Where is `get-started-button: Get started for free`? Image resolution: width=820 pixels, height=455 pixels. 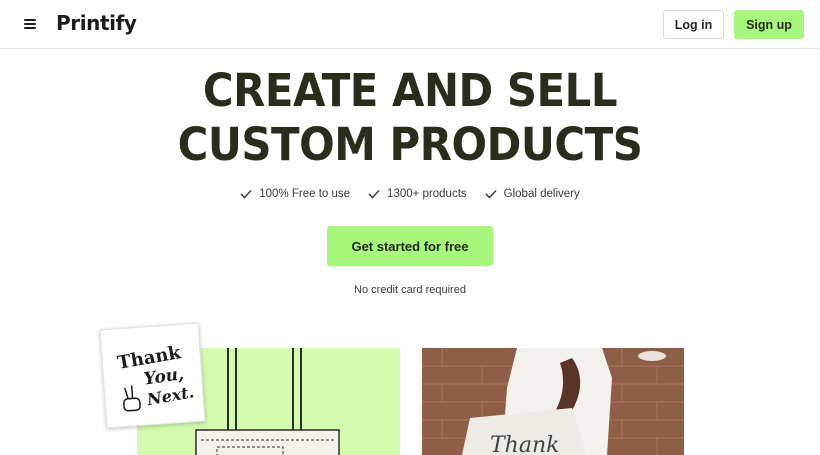
get-started-button: Get started for free is located at coordinates (410, 246).